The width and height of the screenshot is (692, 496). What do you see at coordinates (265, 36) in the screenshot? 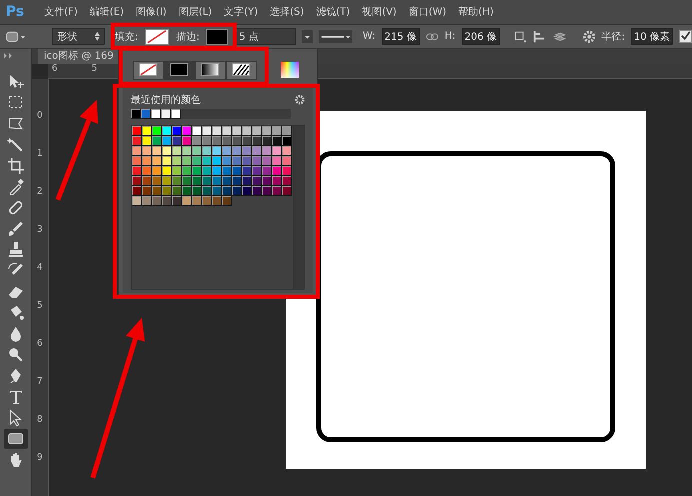
I see `stroke-width-field: 5 点` at bounding box center [265, 36].